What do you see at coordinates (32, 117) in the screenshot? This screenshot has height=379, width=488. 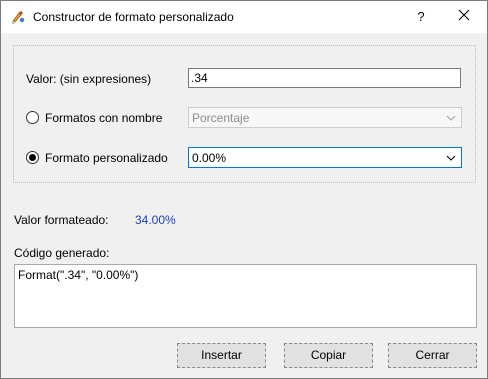 I see `named-formats-radio` at bounding box center [32, 117].